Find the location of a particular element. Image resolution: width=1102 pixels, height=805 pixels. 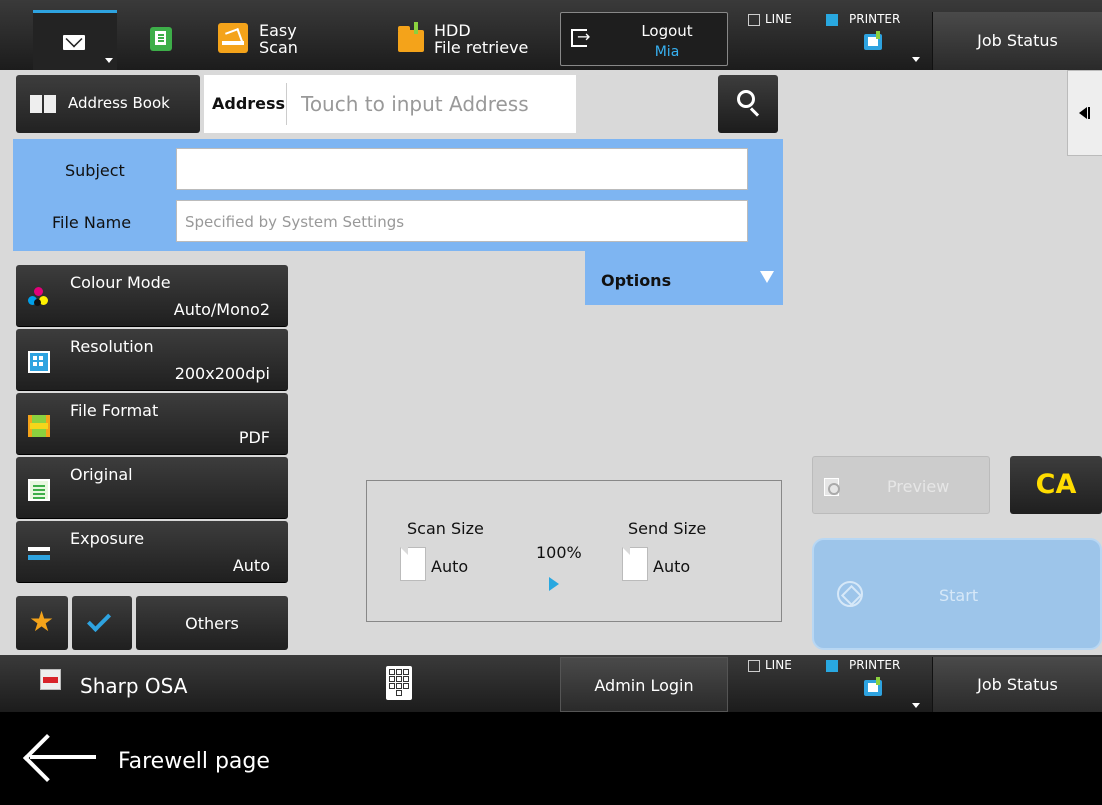

setting-value: PDF is located at coordinates (254, 437).